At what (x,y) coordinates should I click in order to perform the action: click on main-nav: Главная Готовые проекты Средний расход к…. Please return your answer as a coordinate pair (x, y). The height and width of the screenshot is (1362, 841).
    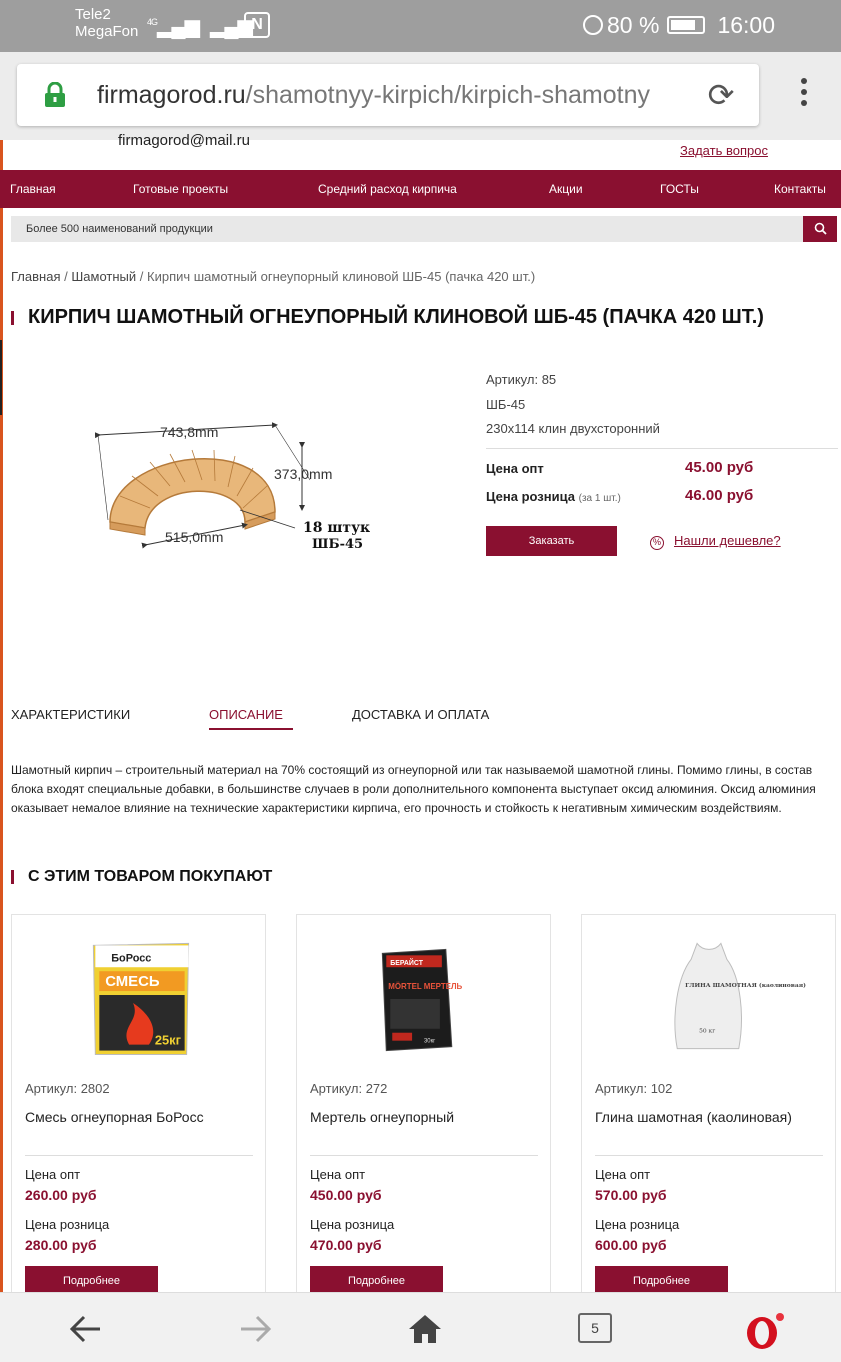
    Looking at the image, I should click on (420, 189).